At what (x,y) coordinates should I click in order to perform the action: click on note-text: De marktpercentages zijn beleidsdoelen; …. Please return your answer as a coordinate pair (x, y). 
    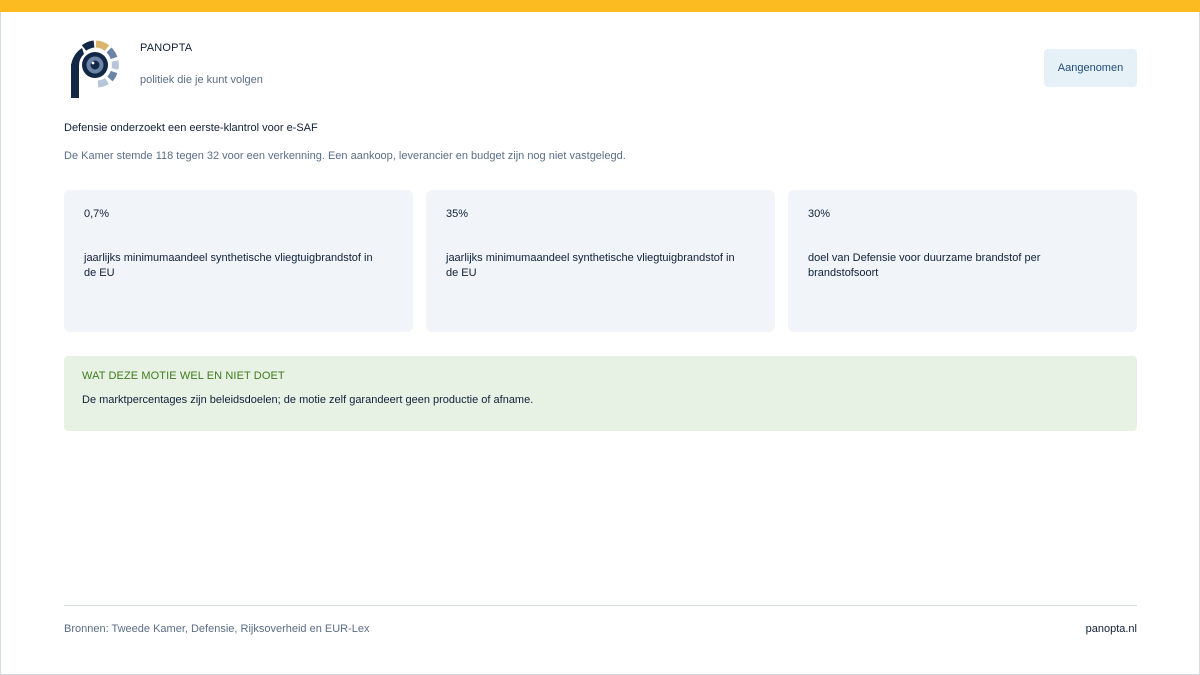
    Looking at the image, I should click on (308, 400).